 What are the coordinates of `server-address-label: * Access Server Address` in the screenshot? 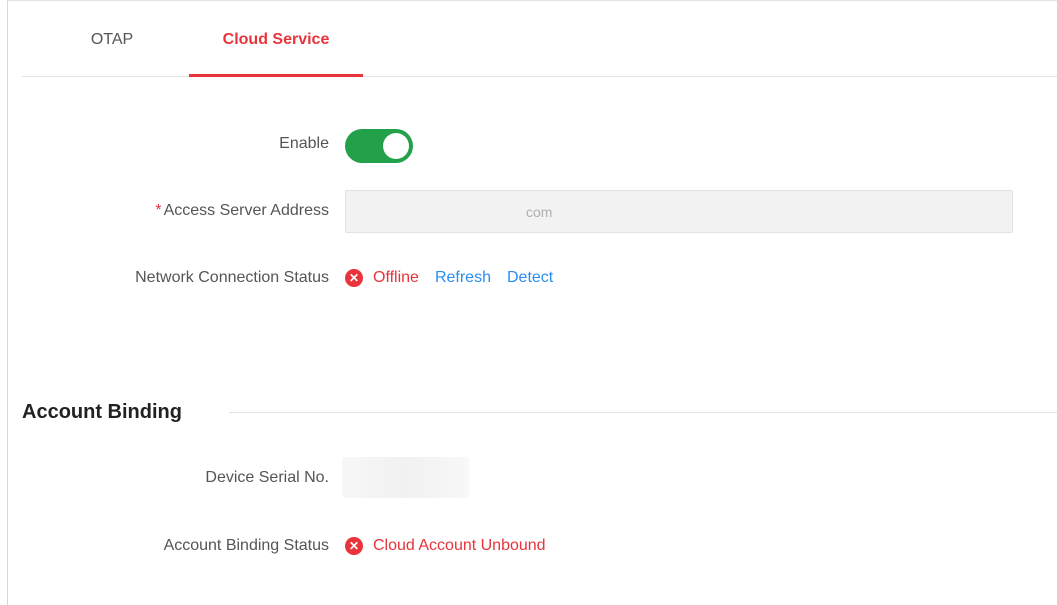 It's located at (242, 211).